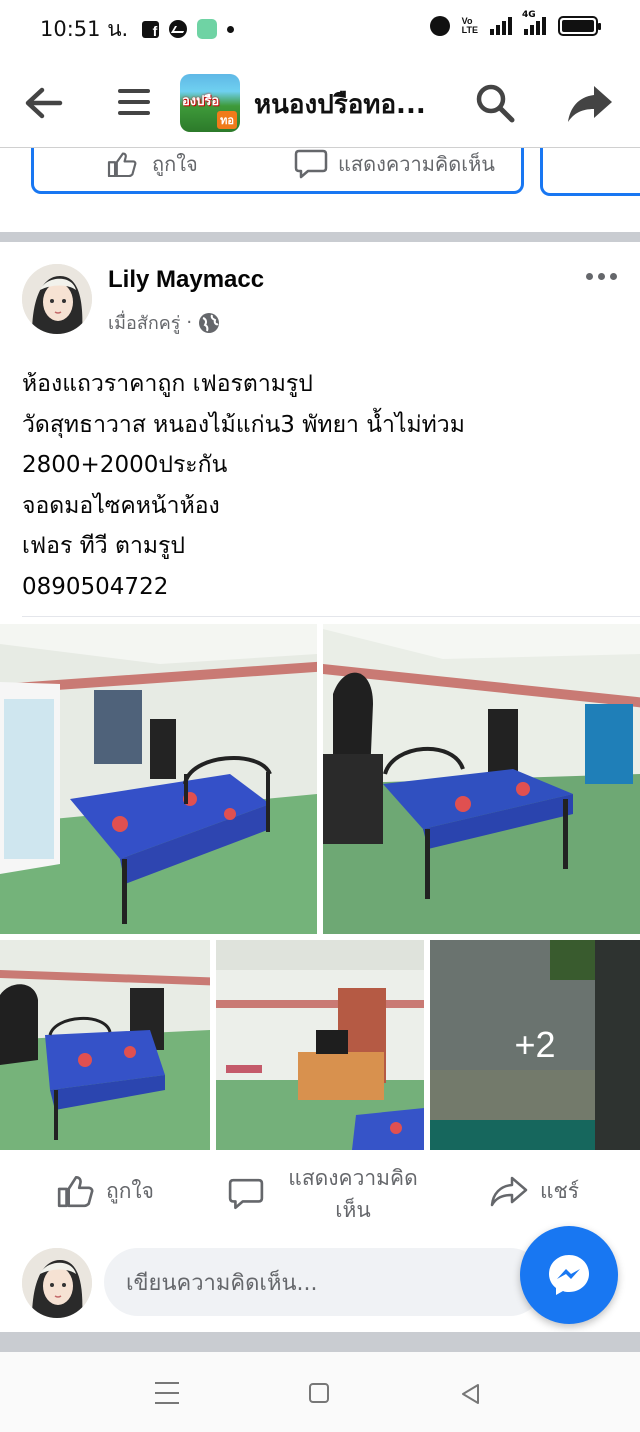  I want to click on like-button: ถูกใจ, so click(105, 1191).